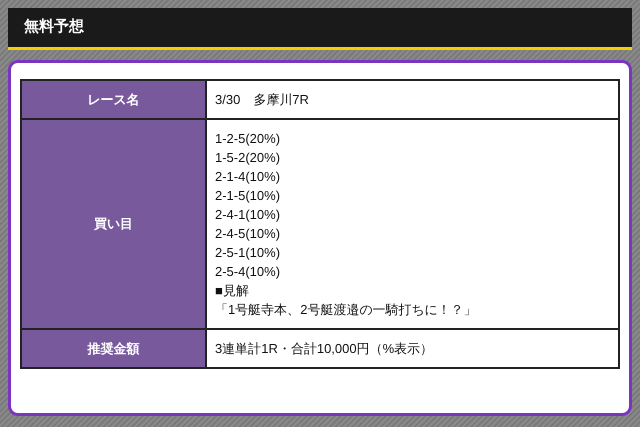  I want to click on row-header: レース名, so click(113, 99).